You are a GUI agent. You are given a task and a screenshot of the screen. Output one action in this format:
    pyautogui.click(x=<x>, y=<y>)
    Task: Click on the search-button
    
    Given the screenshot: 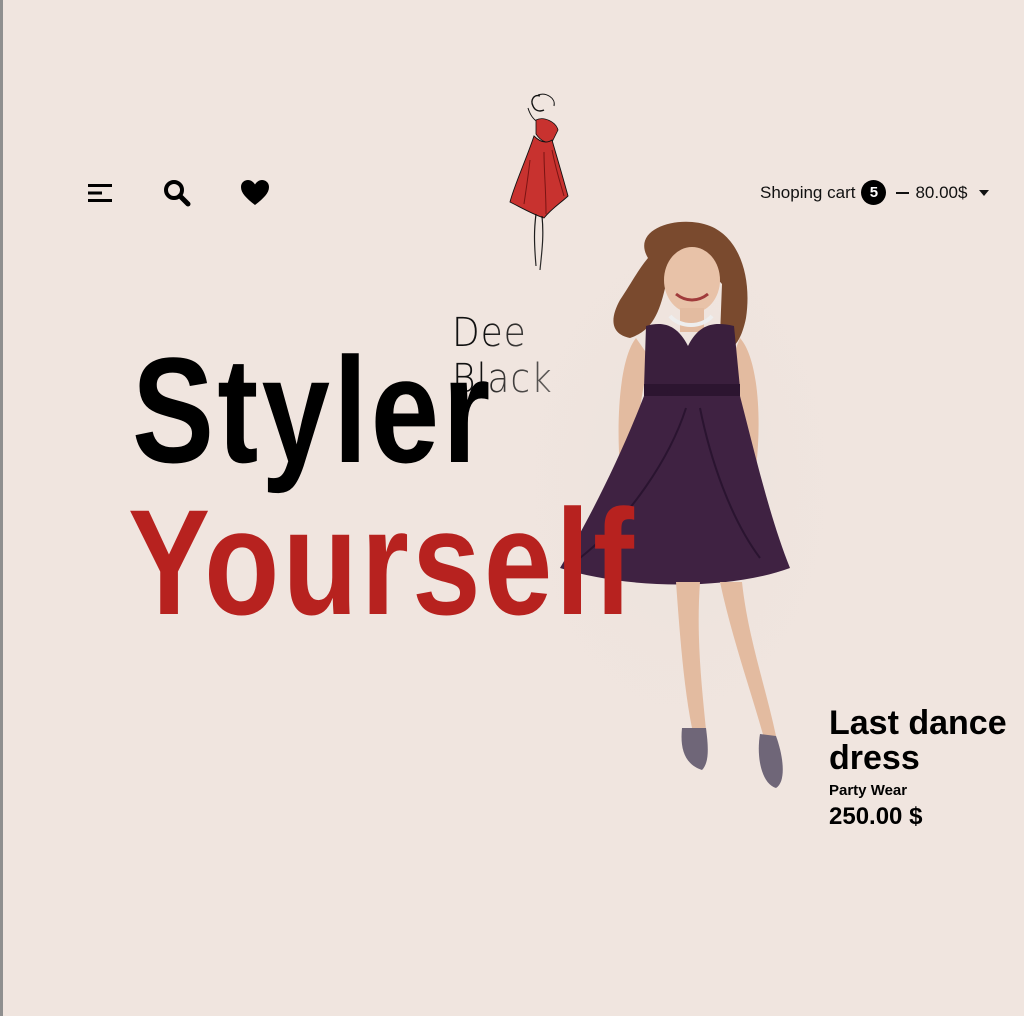 What is the action you would take?
    pyautogui.click(x=177, y=193)
    